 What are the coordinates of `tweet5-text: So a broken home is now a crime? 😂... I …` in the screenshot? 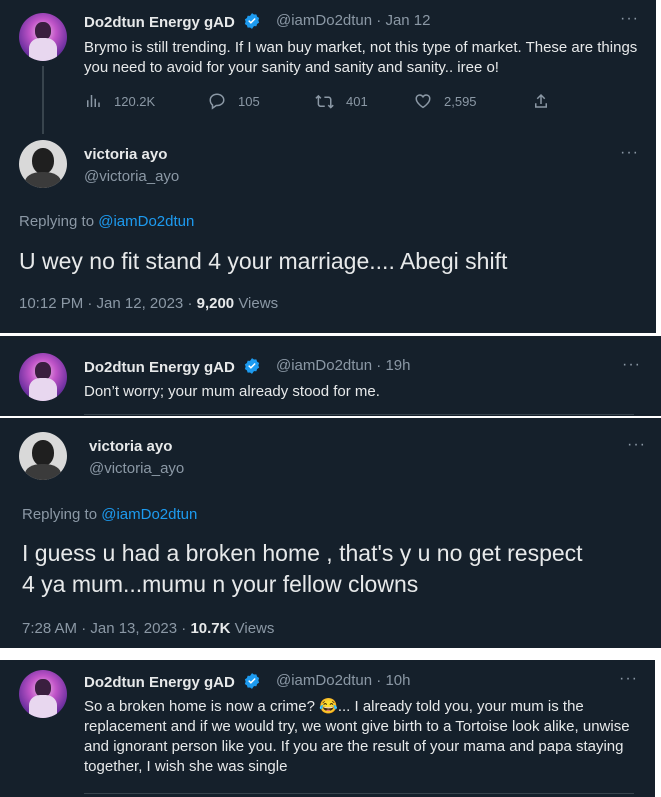 It's located at (357, 736).